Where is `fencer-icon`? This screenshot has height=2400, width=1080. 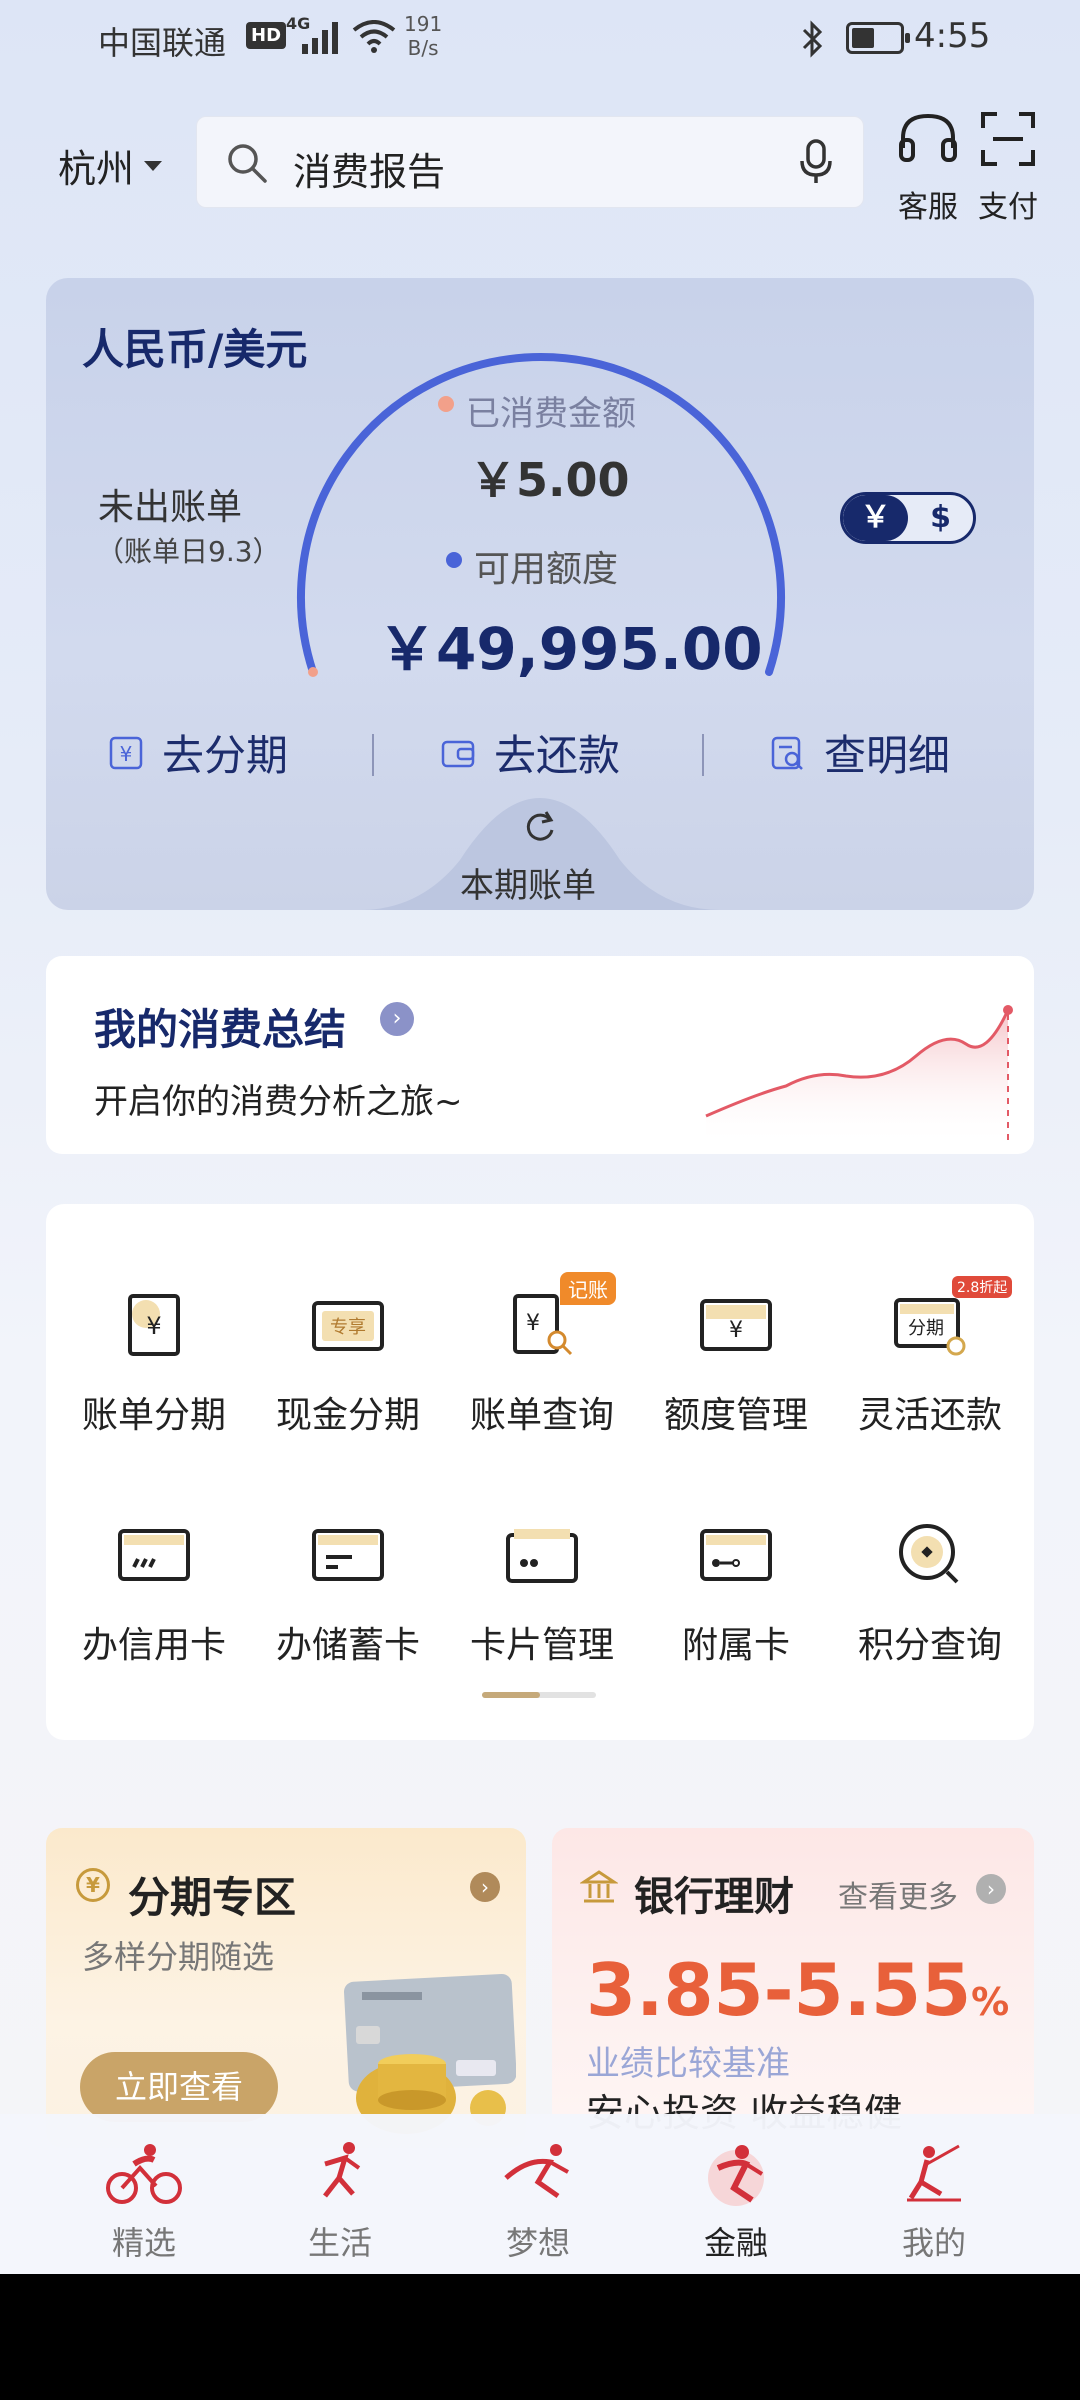
fencer-icon is located at coordinates (934, 2173).